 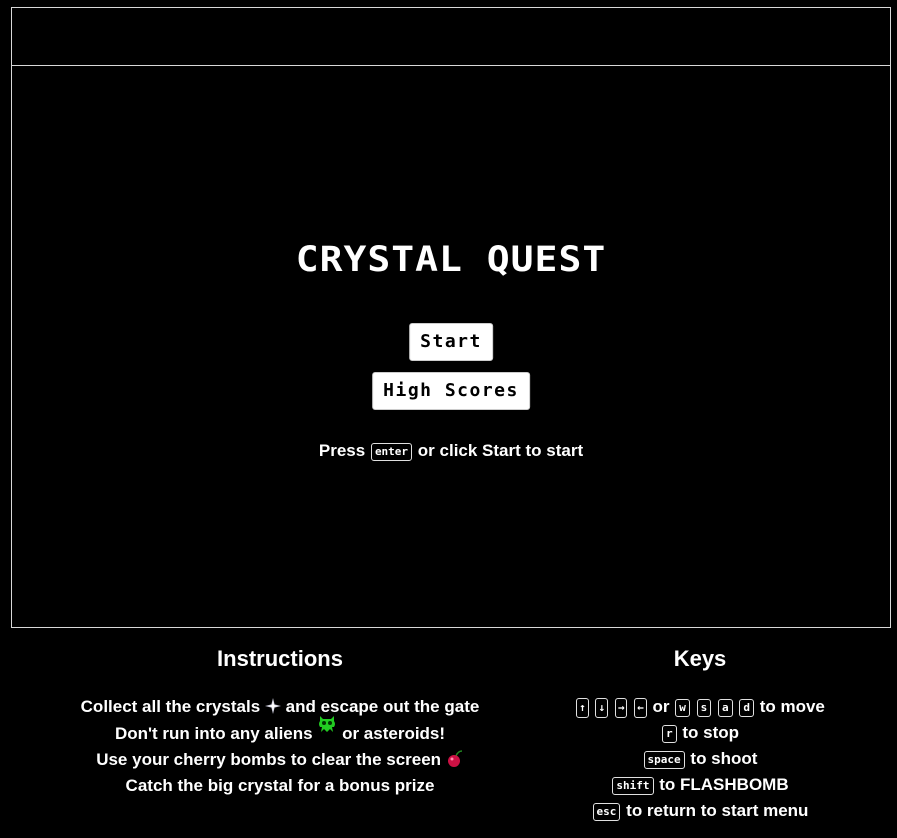 I want to click on enter-key: enter, so click(x=391, y=451).